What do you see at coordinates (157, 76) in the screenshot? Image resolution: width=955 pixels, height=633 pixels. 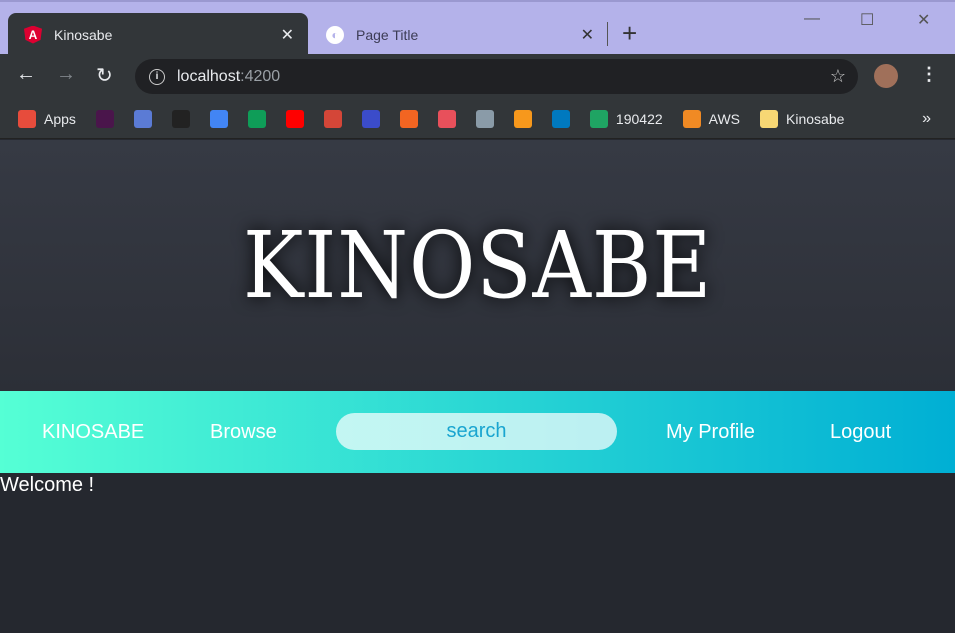 I see `info-icon: i` at bounding box center [157, 76].